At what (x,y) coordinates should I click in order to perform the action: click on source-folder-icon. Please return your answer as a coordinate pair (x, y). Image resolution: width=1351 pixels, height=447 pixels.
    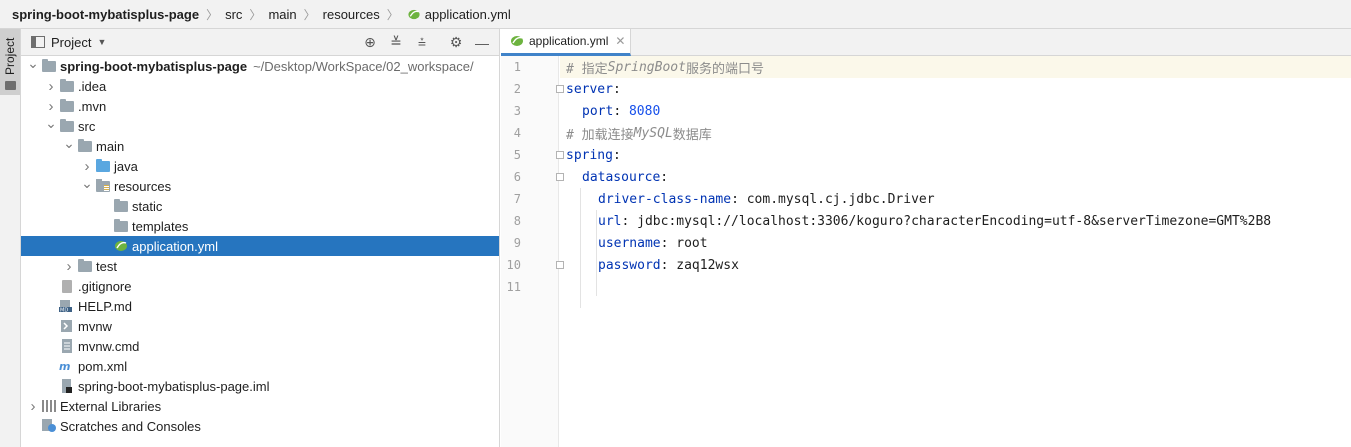
    Looking at the image, I should click on (103, 165).